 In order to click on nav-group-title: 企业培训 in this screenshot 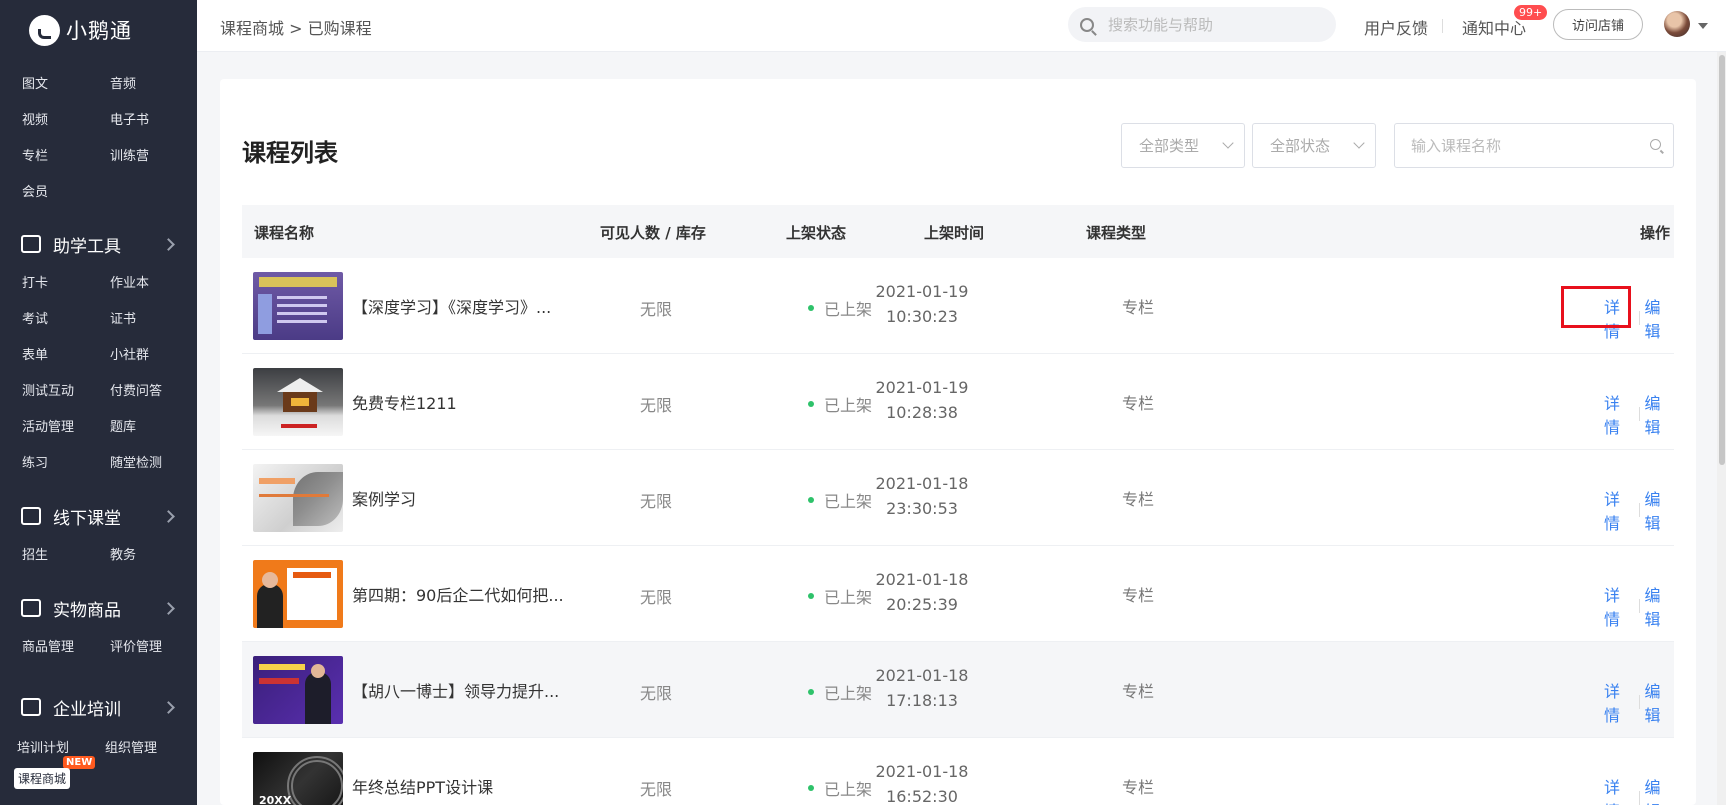, I will do `click(87, 709)`.